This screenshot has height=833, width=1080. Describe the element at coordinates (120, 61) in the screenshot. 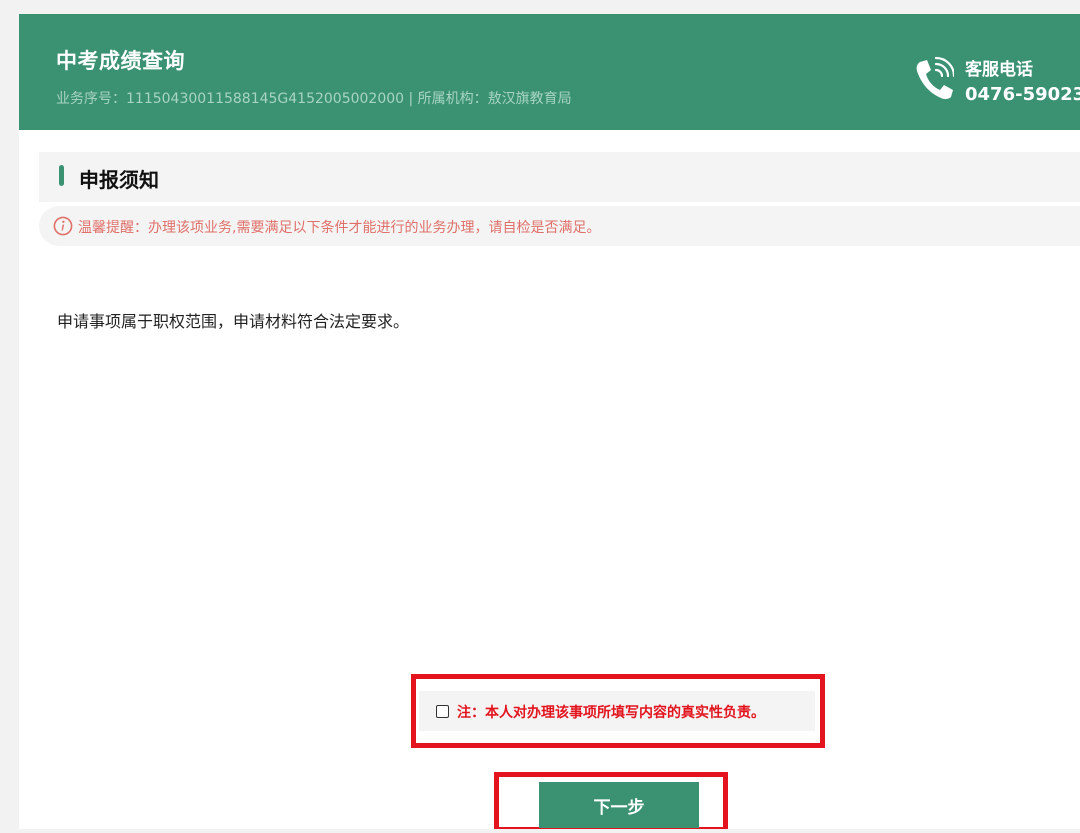

I see `page-title: 中考成绩查询` at that location.